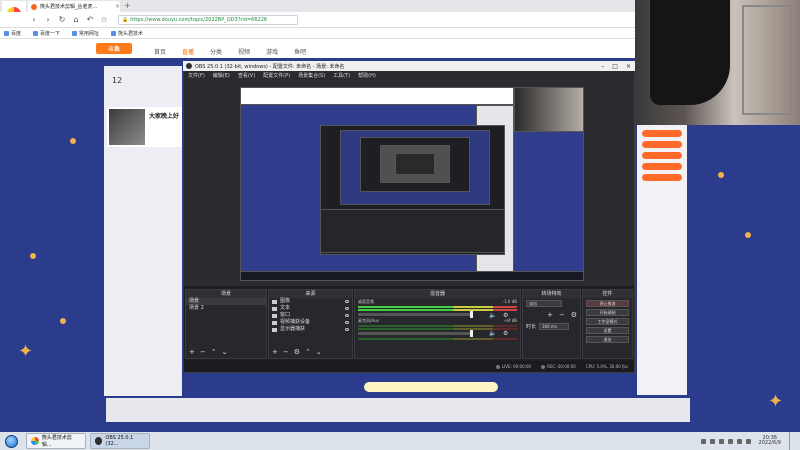 This screenshot has width=800, height=450. What do you see at coordinates (607, 303) in the screenshot?
I see `stop-streaming-button: 停止推流` at bounding box center [607, 303].